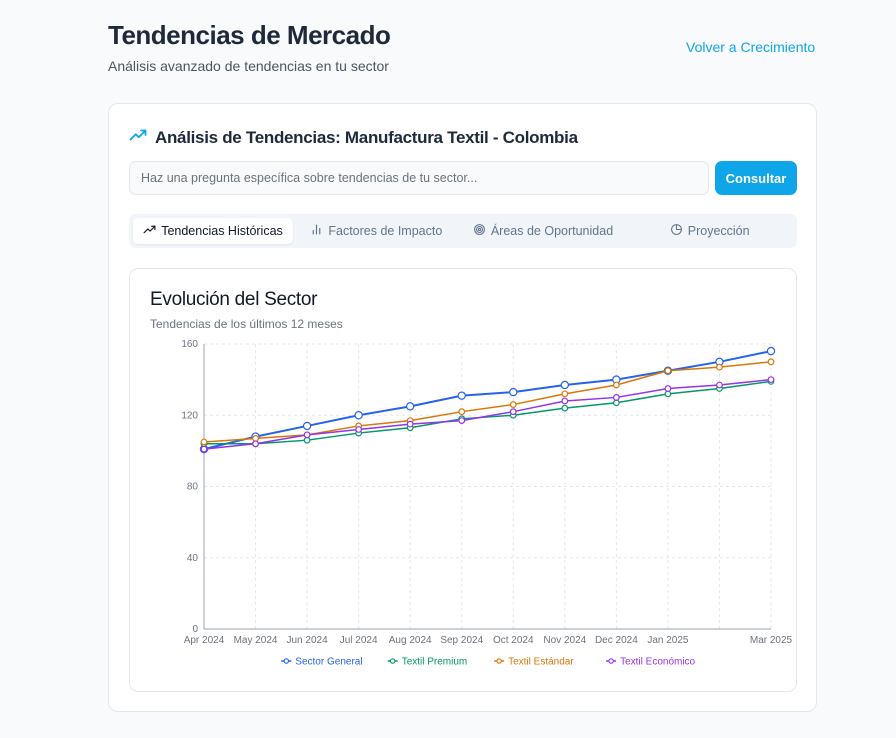 This screenshot has height=738, width=896. Describe the element at coordinates (552, 231) in the screenshot. I see `tab-label: Áreas de Oportunidad` at that location.